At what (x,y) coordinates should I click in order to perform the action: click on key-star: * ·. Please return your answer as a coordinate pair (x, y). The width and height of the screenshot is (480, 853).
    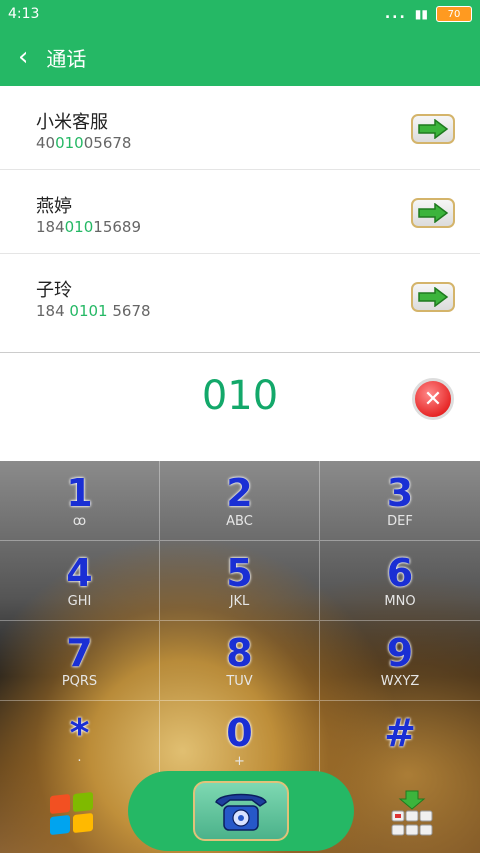
    Looking at the image, I should click on (80, 741).